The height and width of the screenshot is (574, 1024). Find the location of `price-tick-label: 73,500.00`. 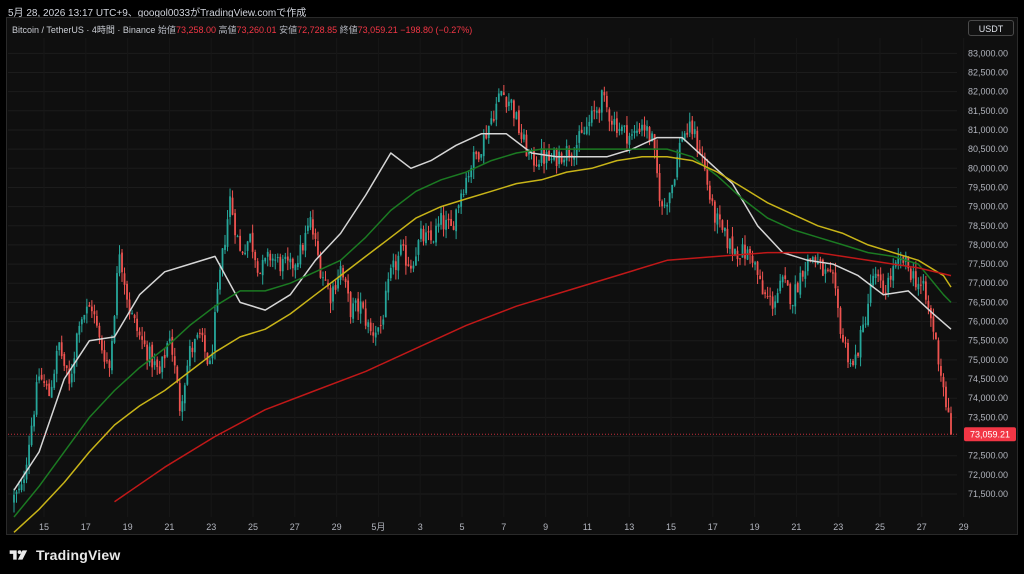

price-tick-label: 73,500.00 is located at coordinates (988, 417).